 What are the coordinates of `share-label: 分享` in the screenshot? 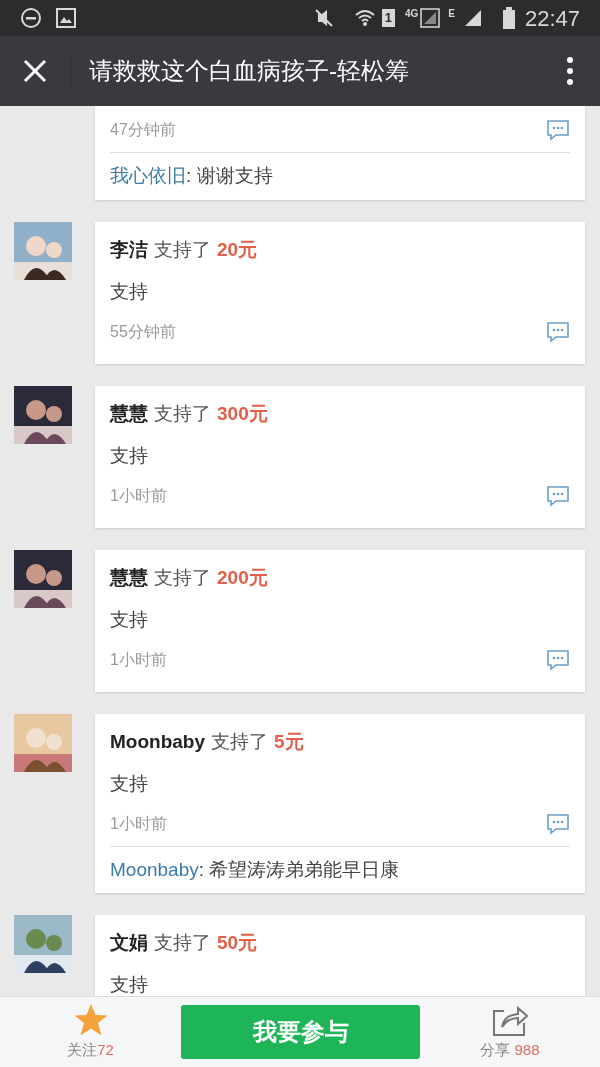 It's located at (495, 1049).